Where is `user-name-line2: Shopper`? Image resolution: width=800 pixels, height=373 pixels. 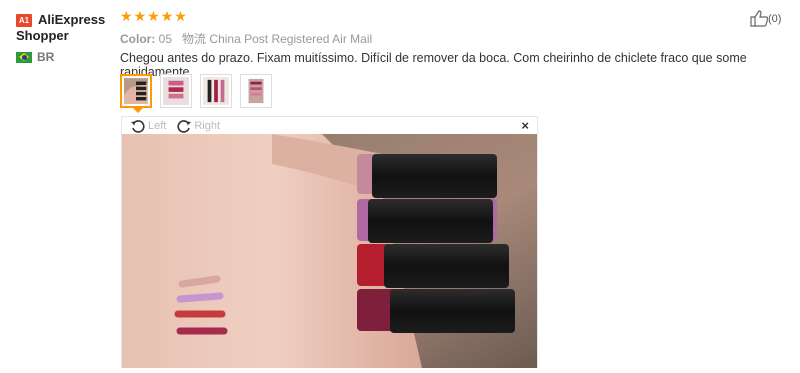
user-name-line2: Shopper is located at coordinates (42, 35).